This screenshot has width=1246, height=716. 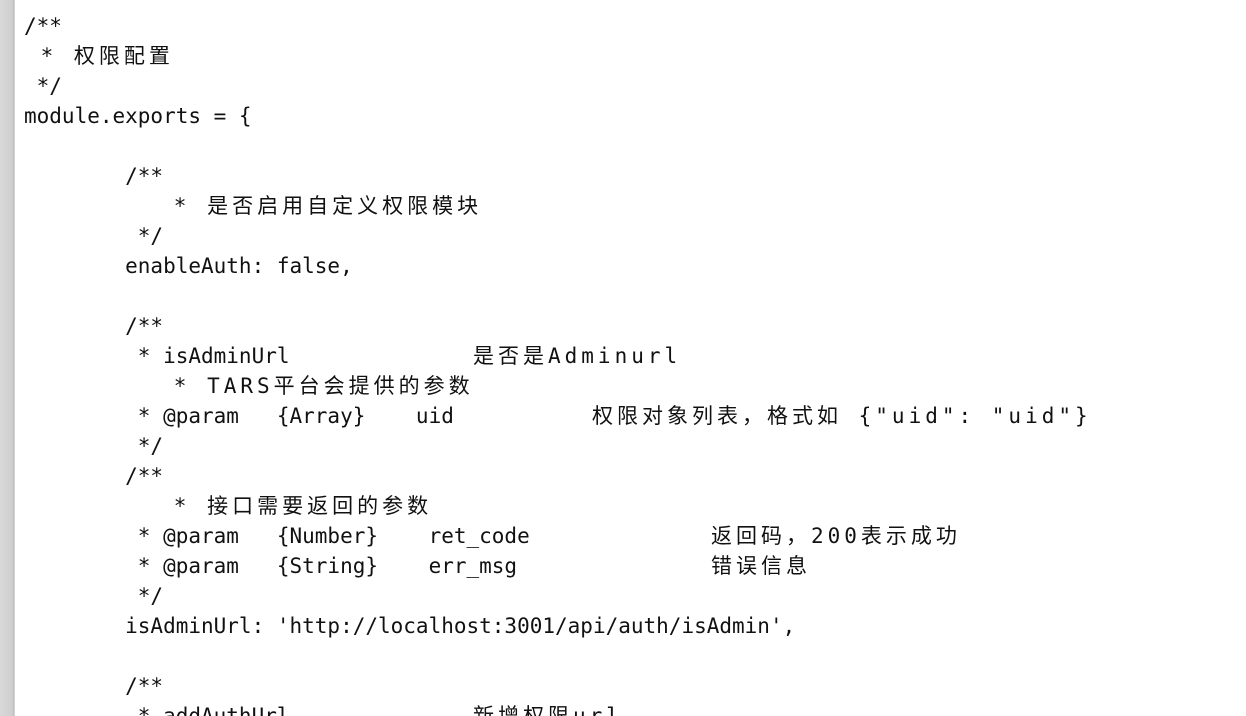 I want to click on code-text: * @param {Array} uid, so click(x=239, y=416).